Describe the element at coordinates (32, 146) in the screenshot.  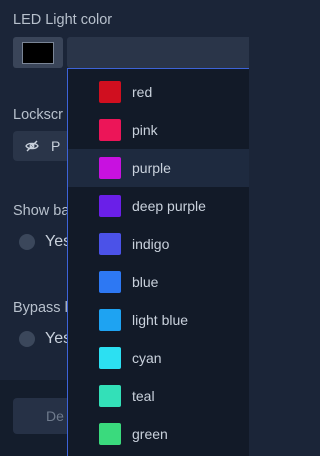
I see `eye-off-icon` at that location.